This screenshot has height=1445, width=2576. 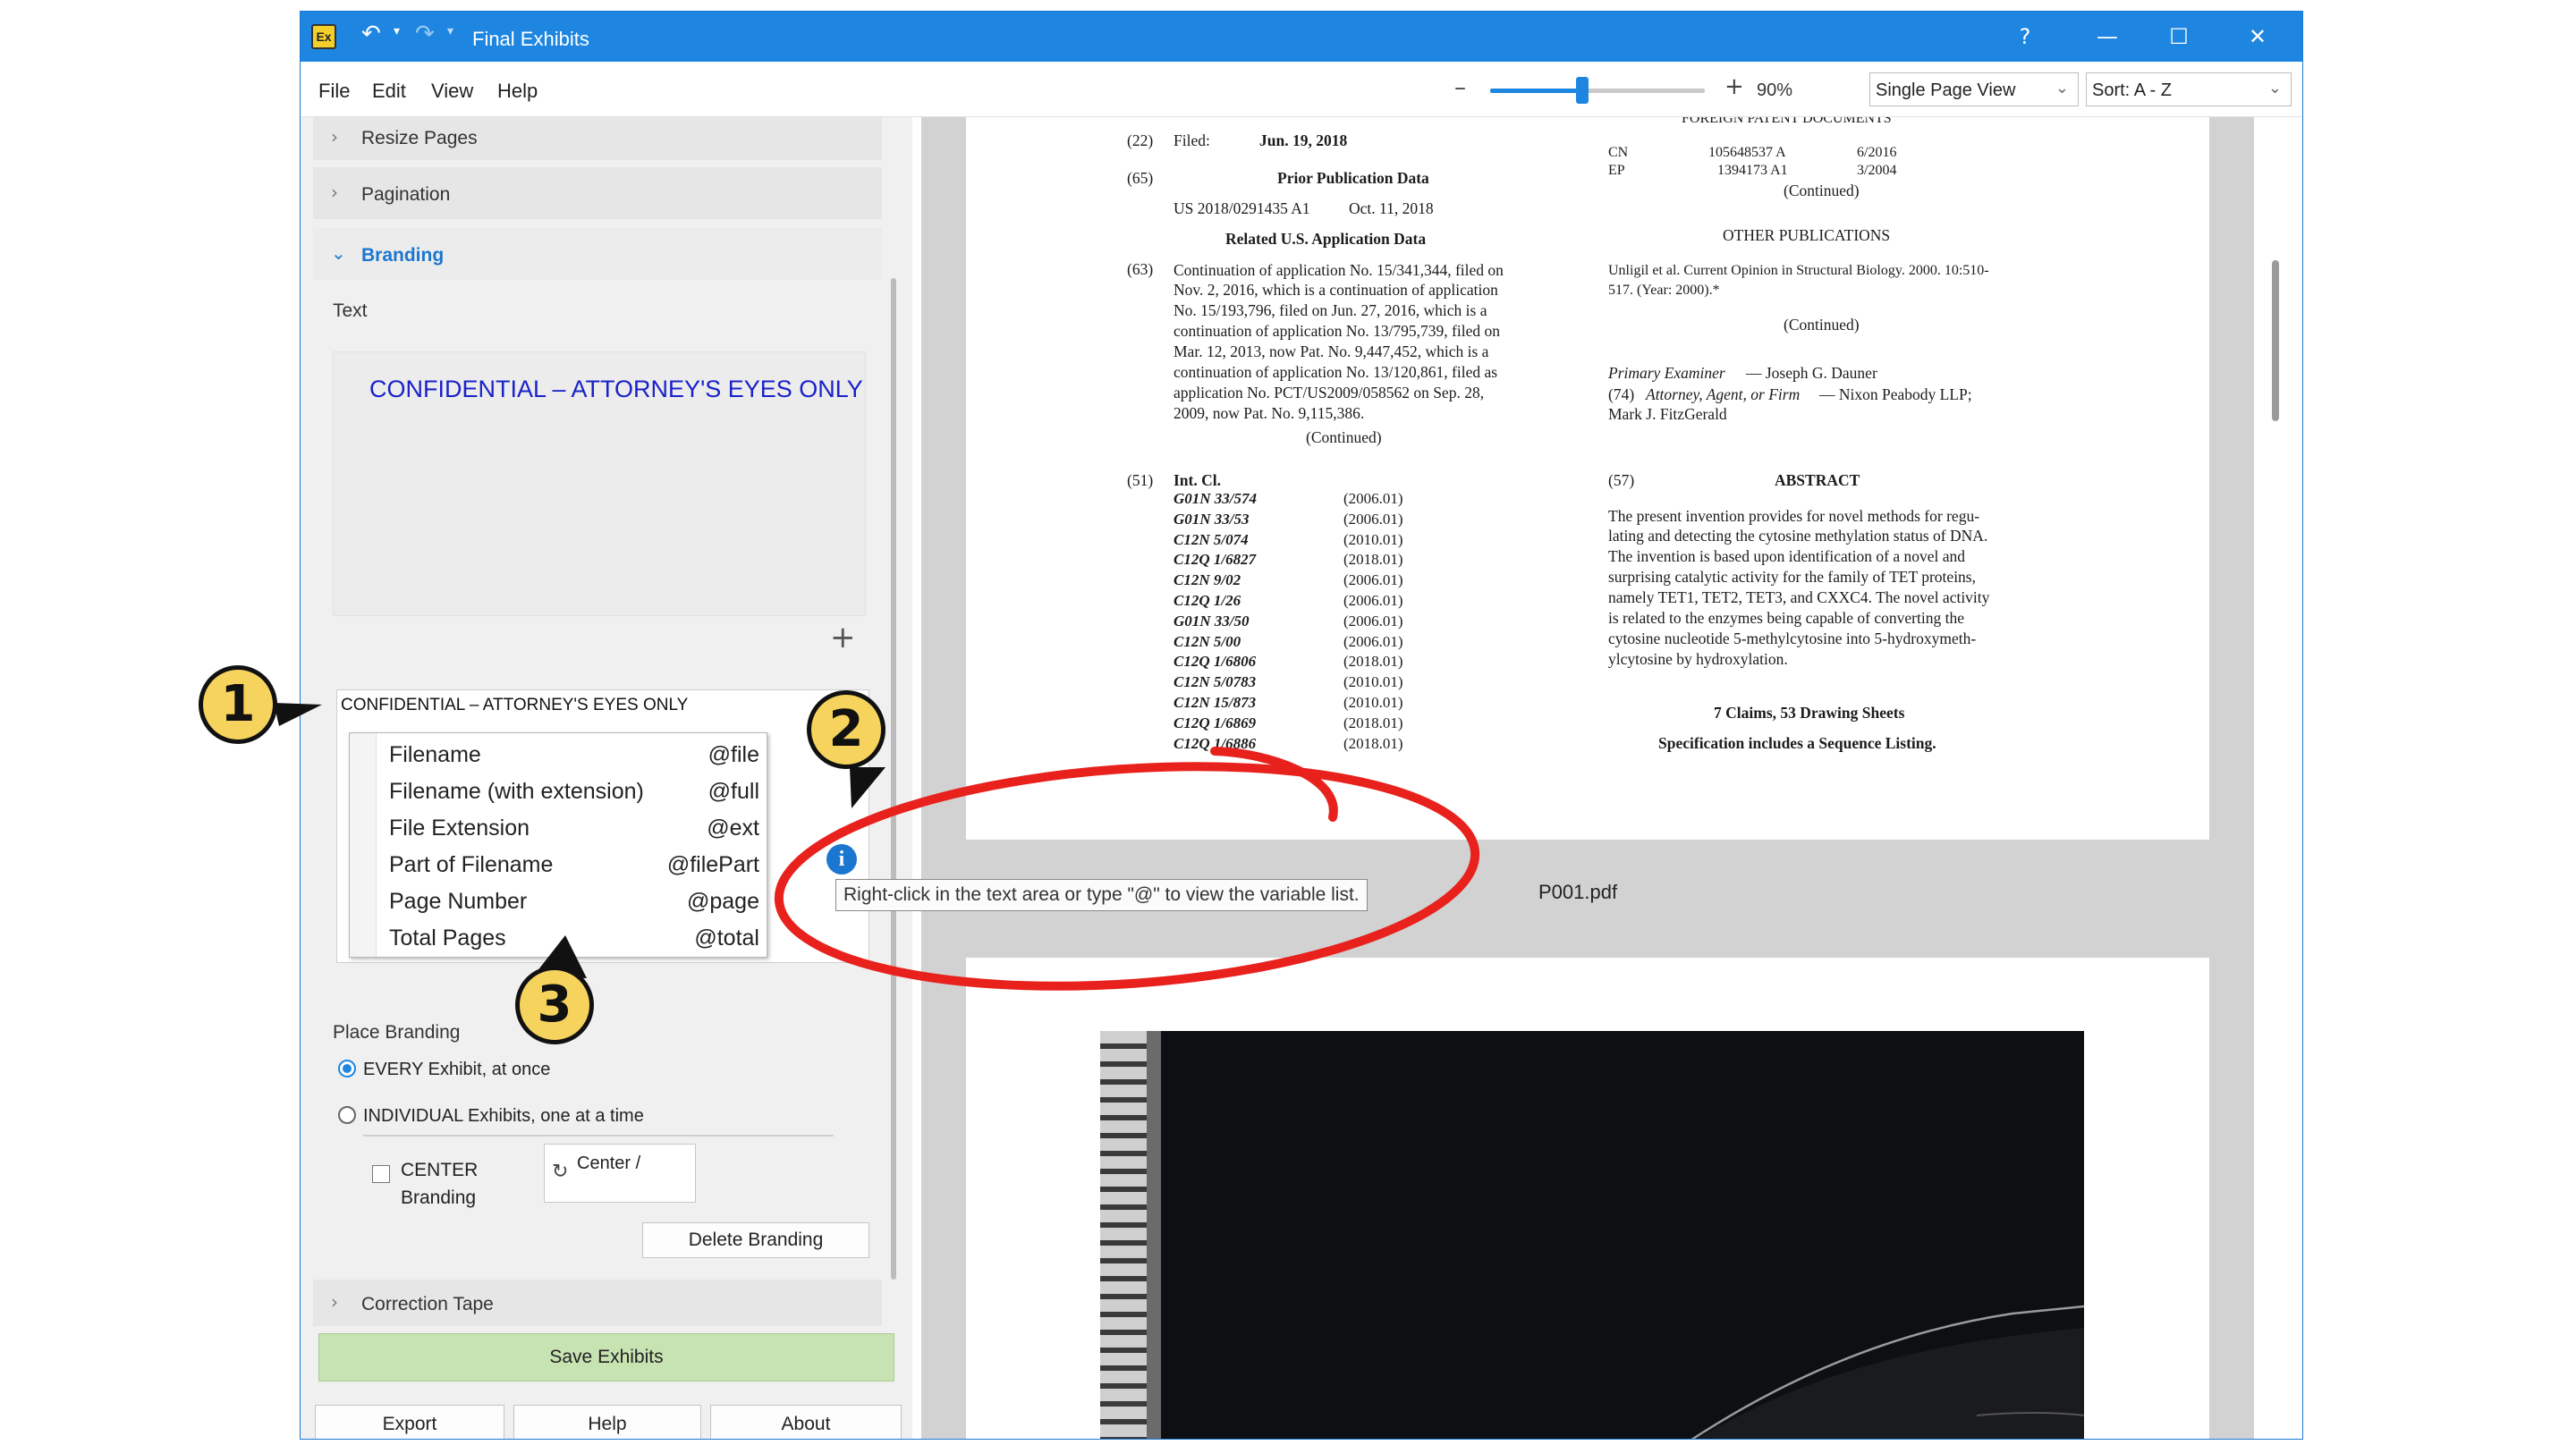 I want to click on variable-item-part-of-filename: Part of Filename @filePart, so click(x=574, y=865).